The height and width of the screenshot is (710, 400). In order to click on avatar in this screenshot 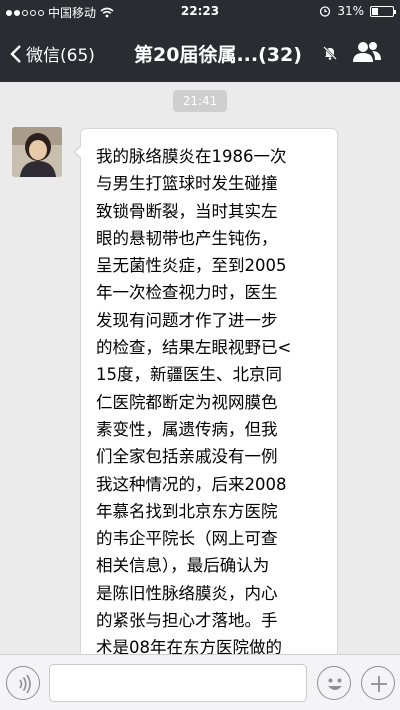, I will do `click(37, 152)`.